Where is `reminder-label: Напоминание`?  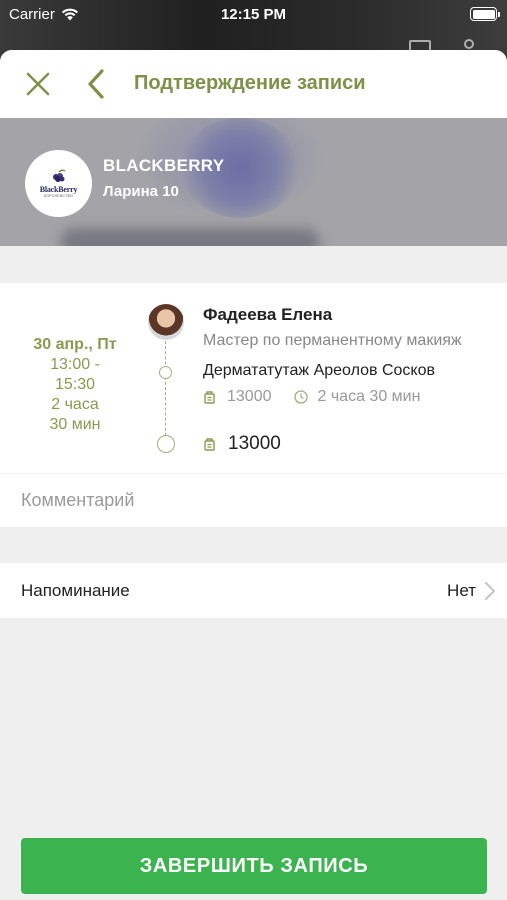
reminder-label: Напоминание is located at coordinates (75, 590).